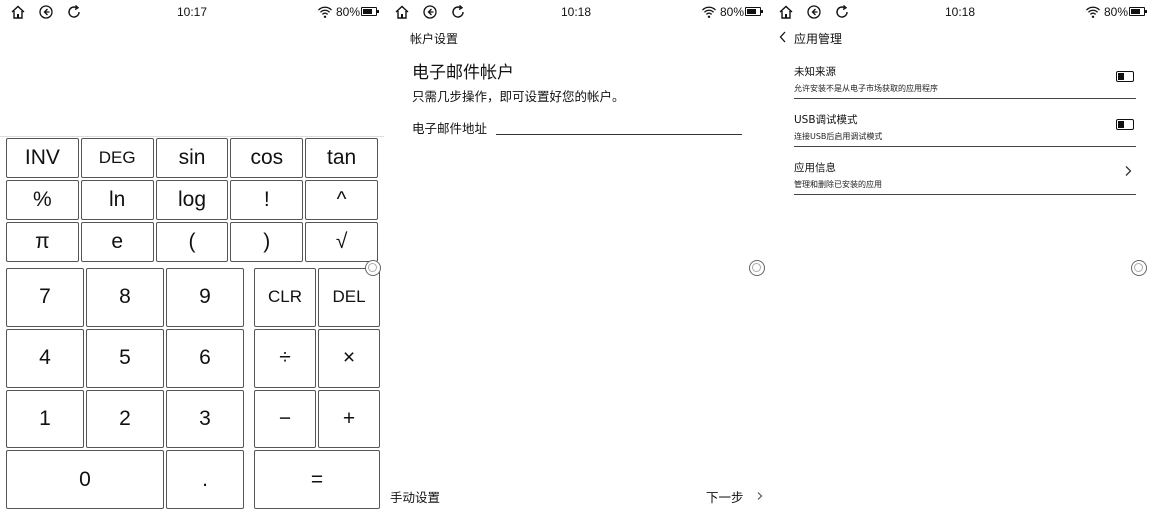 The width and height of the screenshot is (1152, 512). What do you see at coordinates (45, 358) in the screenshot?
I see `key-4: 4` at bounding box center [45, 358].